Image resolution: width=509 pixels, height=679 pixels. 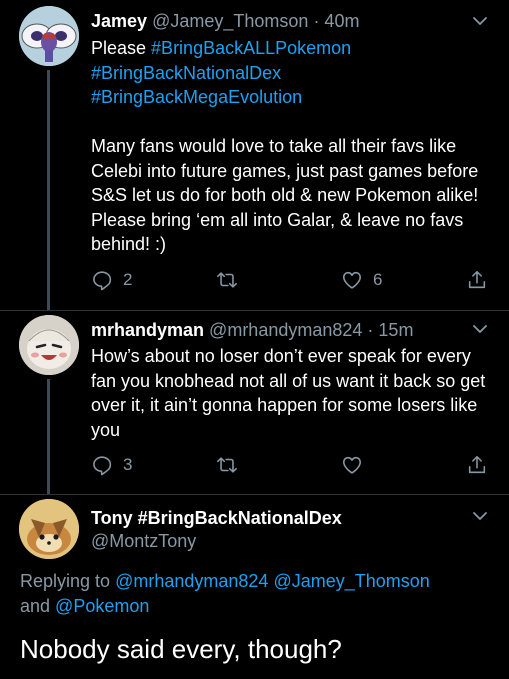 I want to click on tweet-text-segment: Please, so click(x=121, y=48).